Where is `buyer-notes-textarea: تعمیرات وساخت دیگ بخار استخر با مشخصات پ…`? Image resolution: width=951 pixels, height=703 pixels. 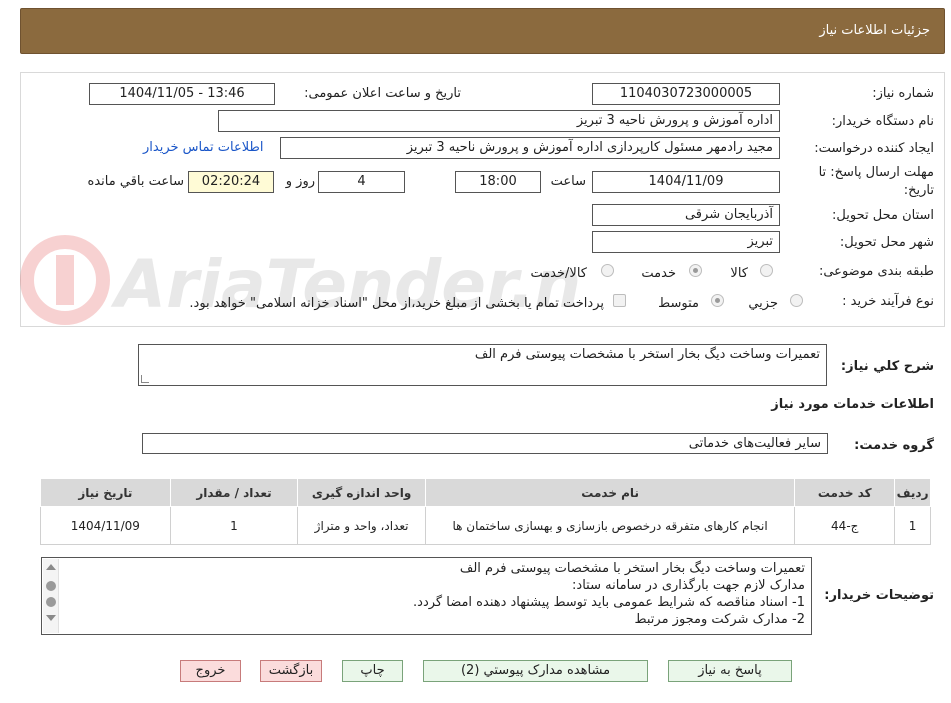
buyer-notes-textarea: تعمیرات وساخت دیگ بخار استخر با مشخصات پ… is located at coordinates (426, 596).